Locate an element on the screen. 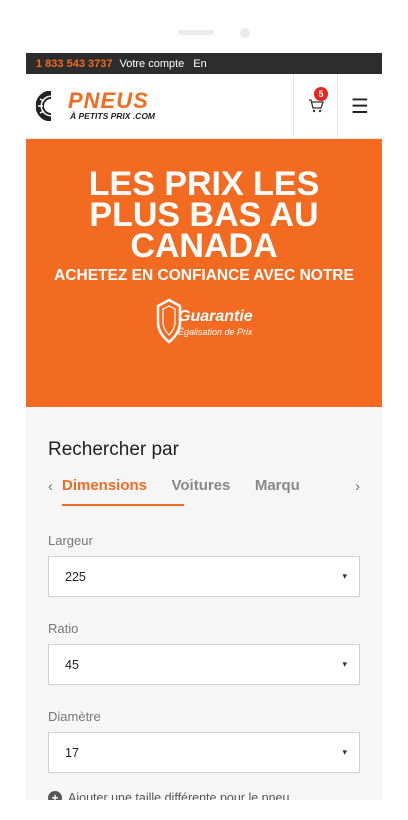  diameter-value: 17 is located at coordinates (72, 752).